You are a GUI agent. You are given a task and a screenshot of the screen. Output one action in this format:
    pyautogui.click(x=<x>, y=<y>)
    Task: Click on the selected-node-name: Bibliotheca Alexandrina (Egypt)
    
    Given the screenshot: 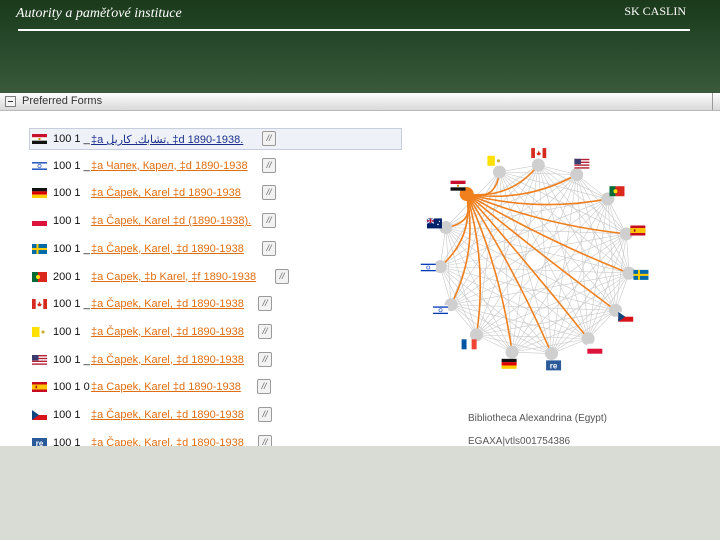 What is the action you would take?
    pyautogui.click(x=537, y=418)
    